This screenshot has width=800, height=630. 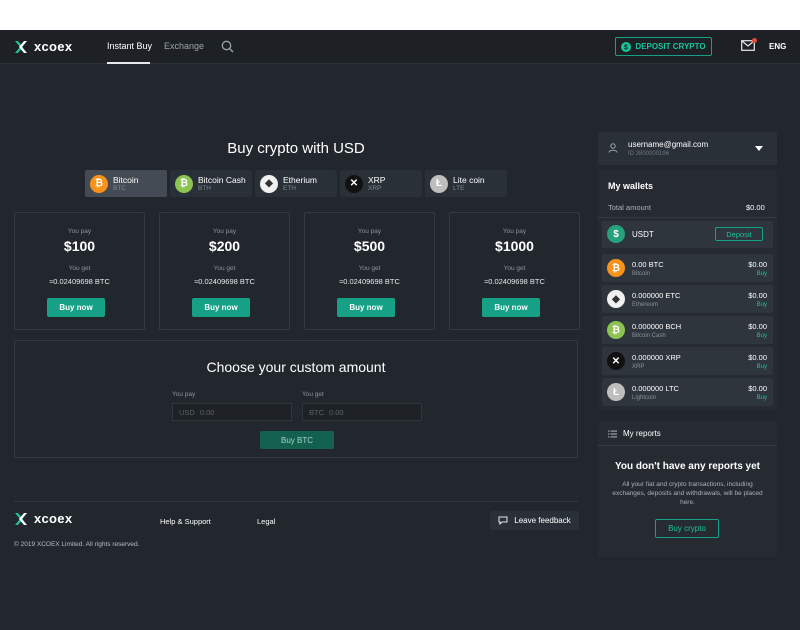 I want to click on deposit-crypto-button: $ DEPOSIT CRYPTO, so click(x=663, y=46).